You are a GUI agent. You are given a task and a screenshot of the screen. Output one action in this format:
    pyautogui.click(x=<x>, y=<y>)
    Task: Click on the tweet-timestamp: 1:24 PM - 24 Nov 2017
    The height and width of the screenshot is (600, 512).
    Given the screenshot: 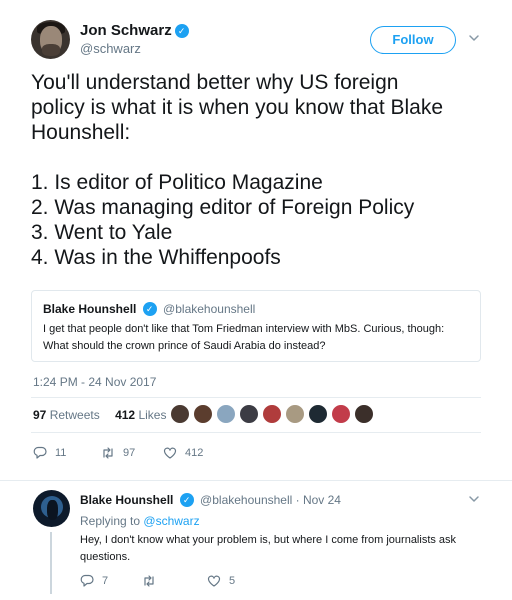 What is the action you would take?
    pyautogui.click(x=94, y=382)
    